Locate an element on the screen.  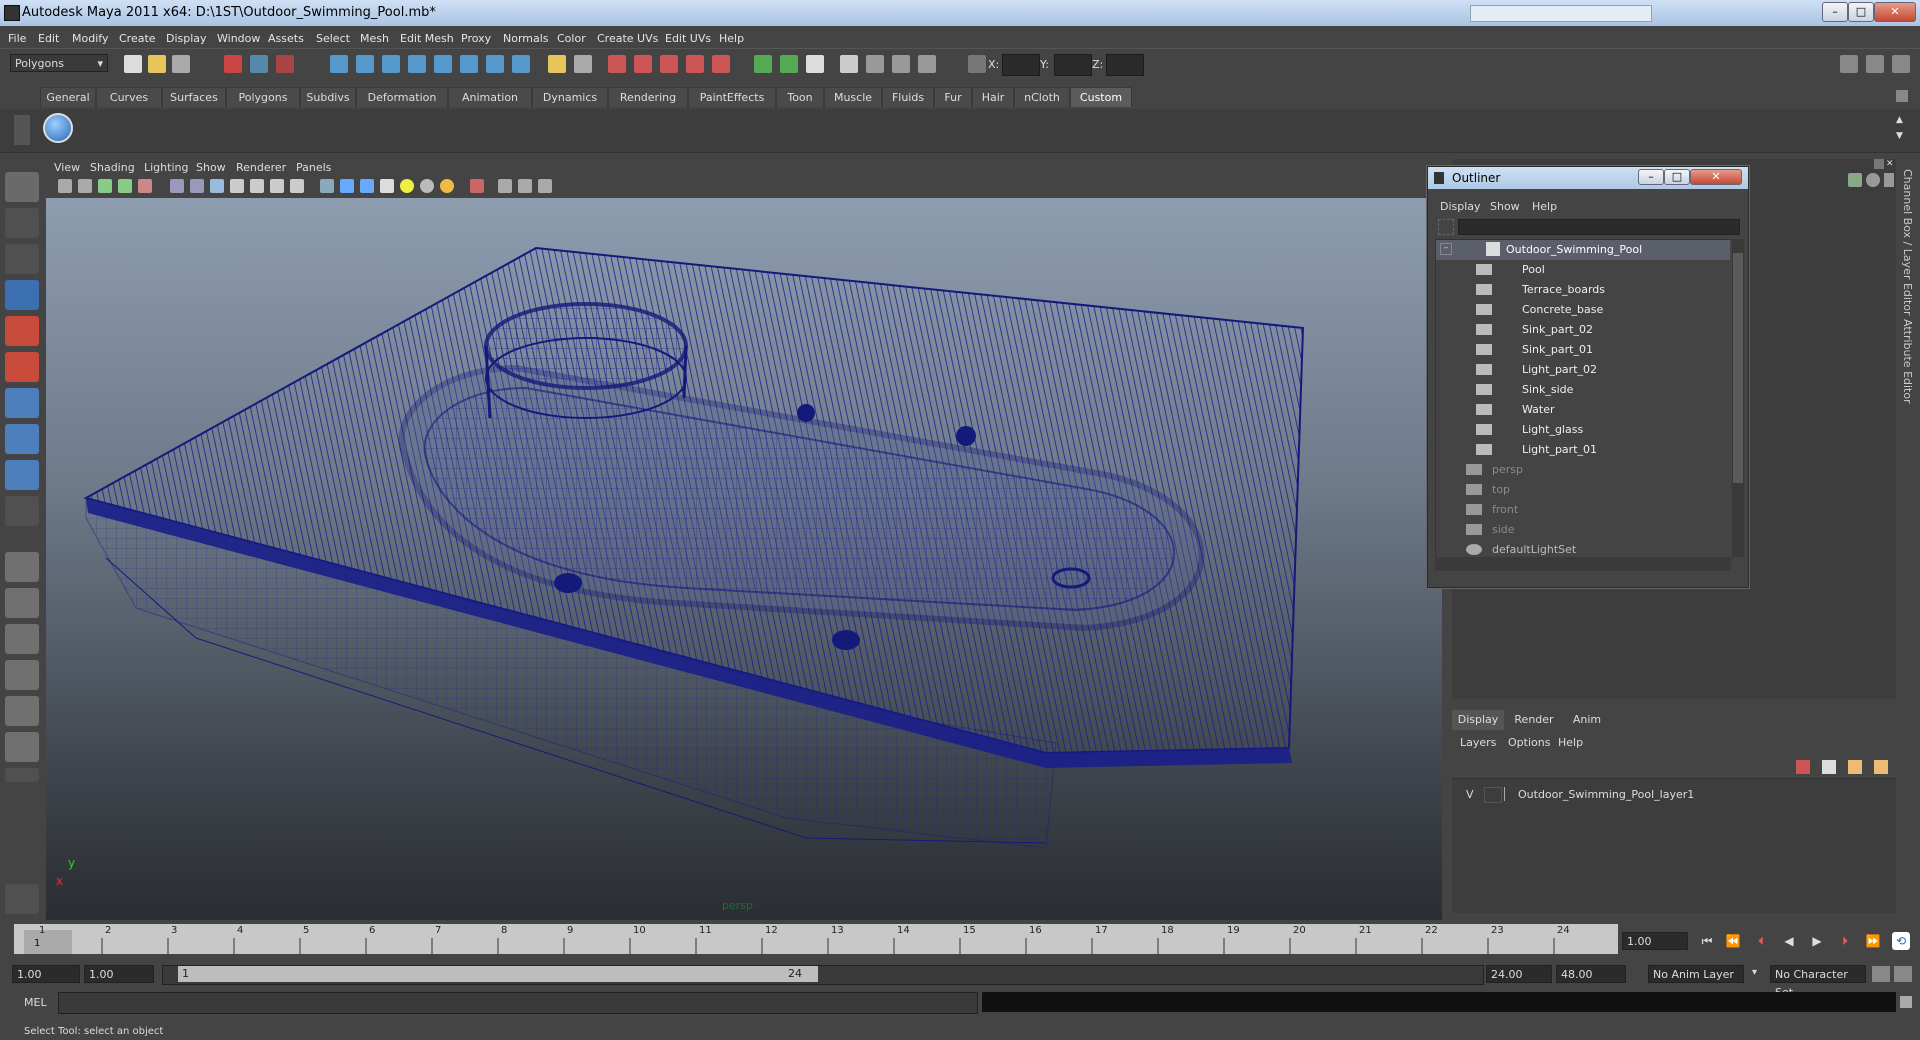
safe-action-icon is located at coordinates (277, 186).